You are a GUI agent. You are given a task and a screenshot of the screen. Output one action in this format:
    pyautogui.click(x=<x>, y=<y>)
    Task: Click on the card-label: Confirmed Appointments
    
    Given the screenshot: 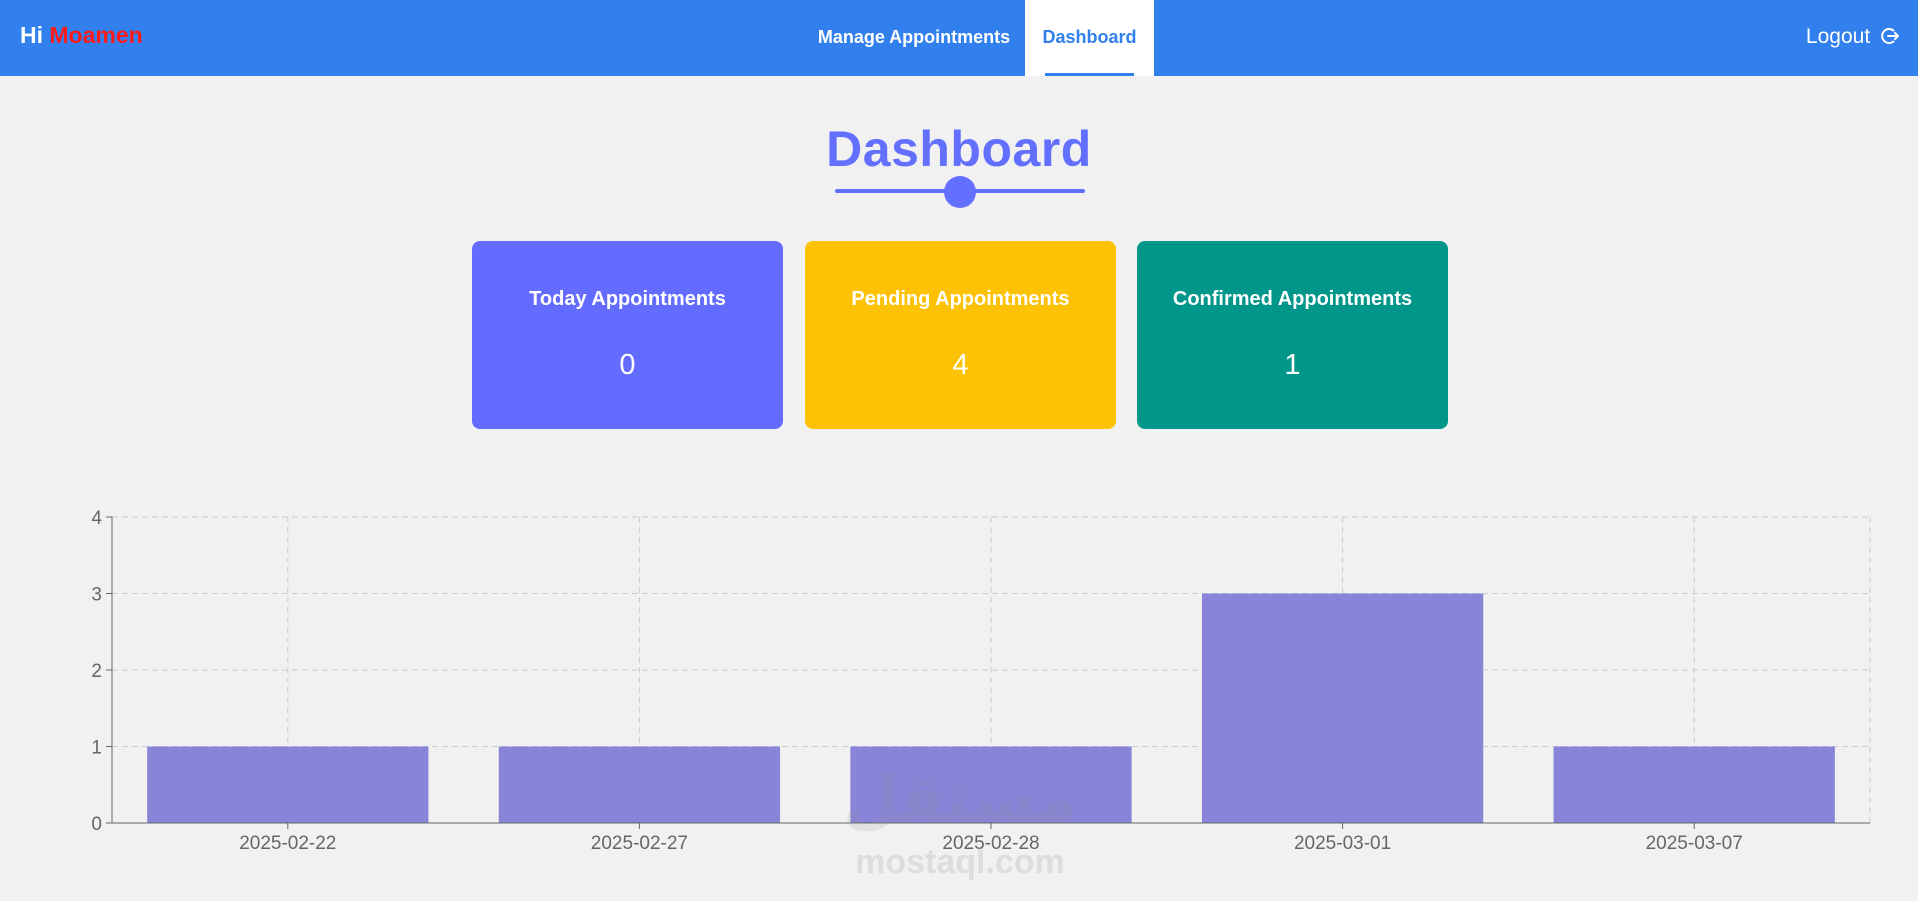 What is the action you would take?
    pyautogui.click(x=1292, y=299)
    